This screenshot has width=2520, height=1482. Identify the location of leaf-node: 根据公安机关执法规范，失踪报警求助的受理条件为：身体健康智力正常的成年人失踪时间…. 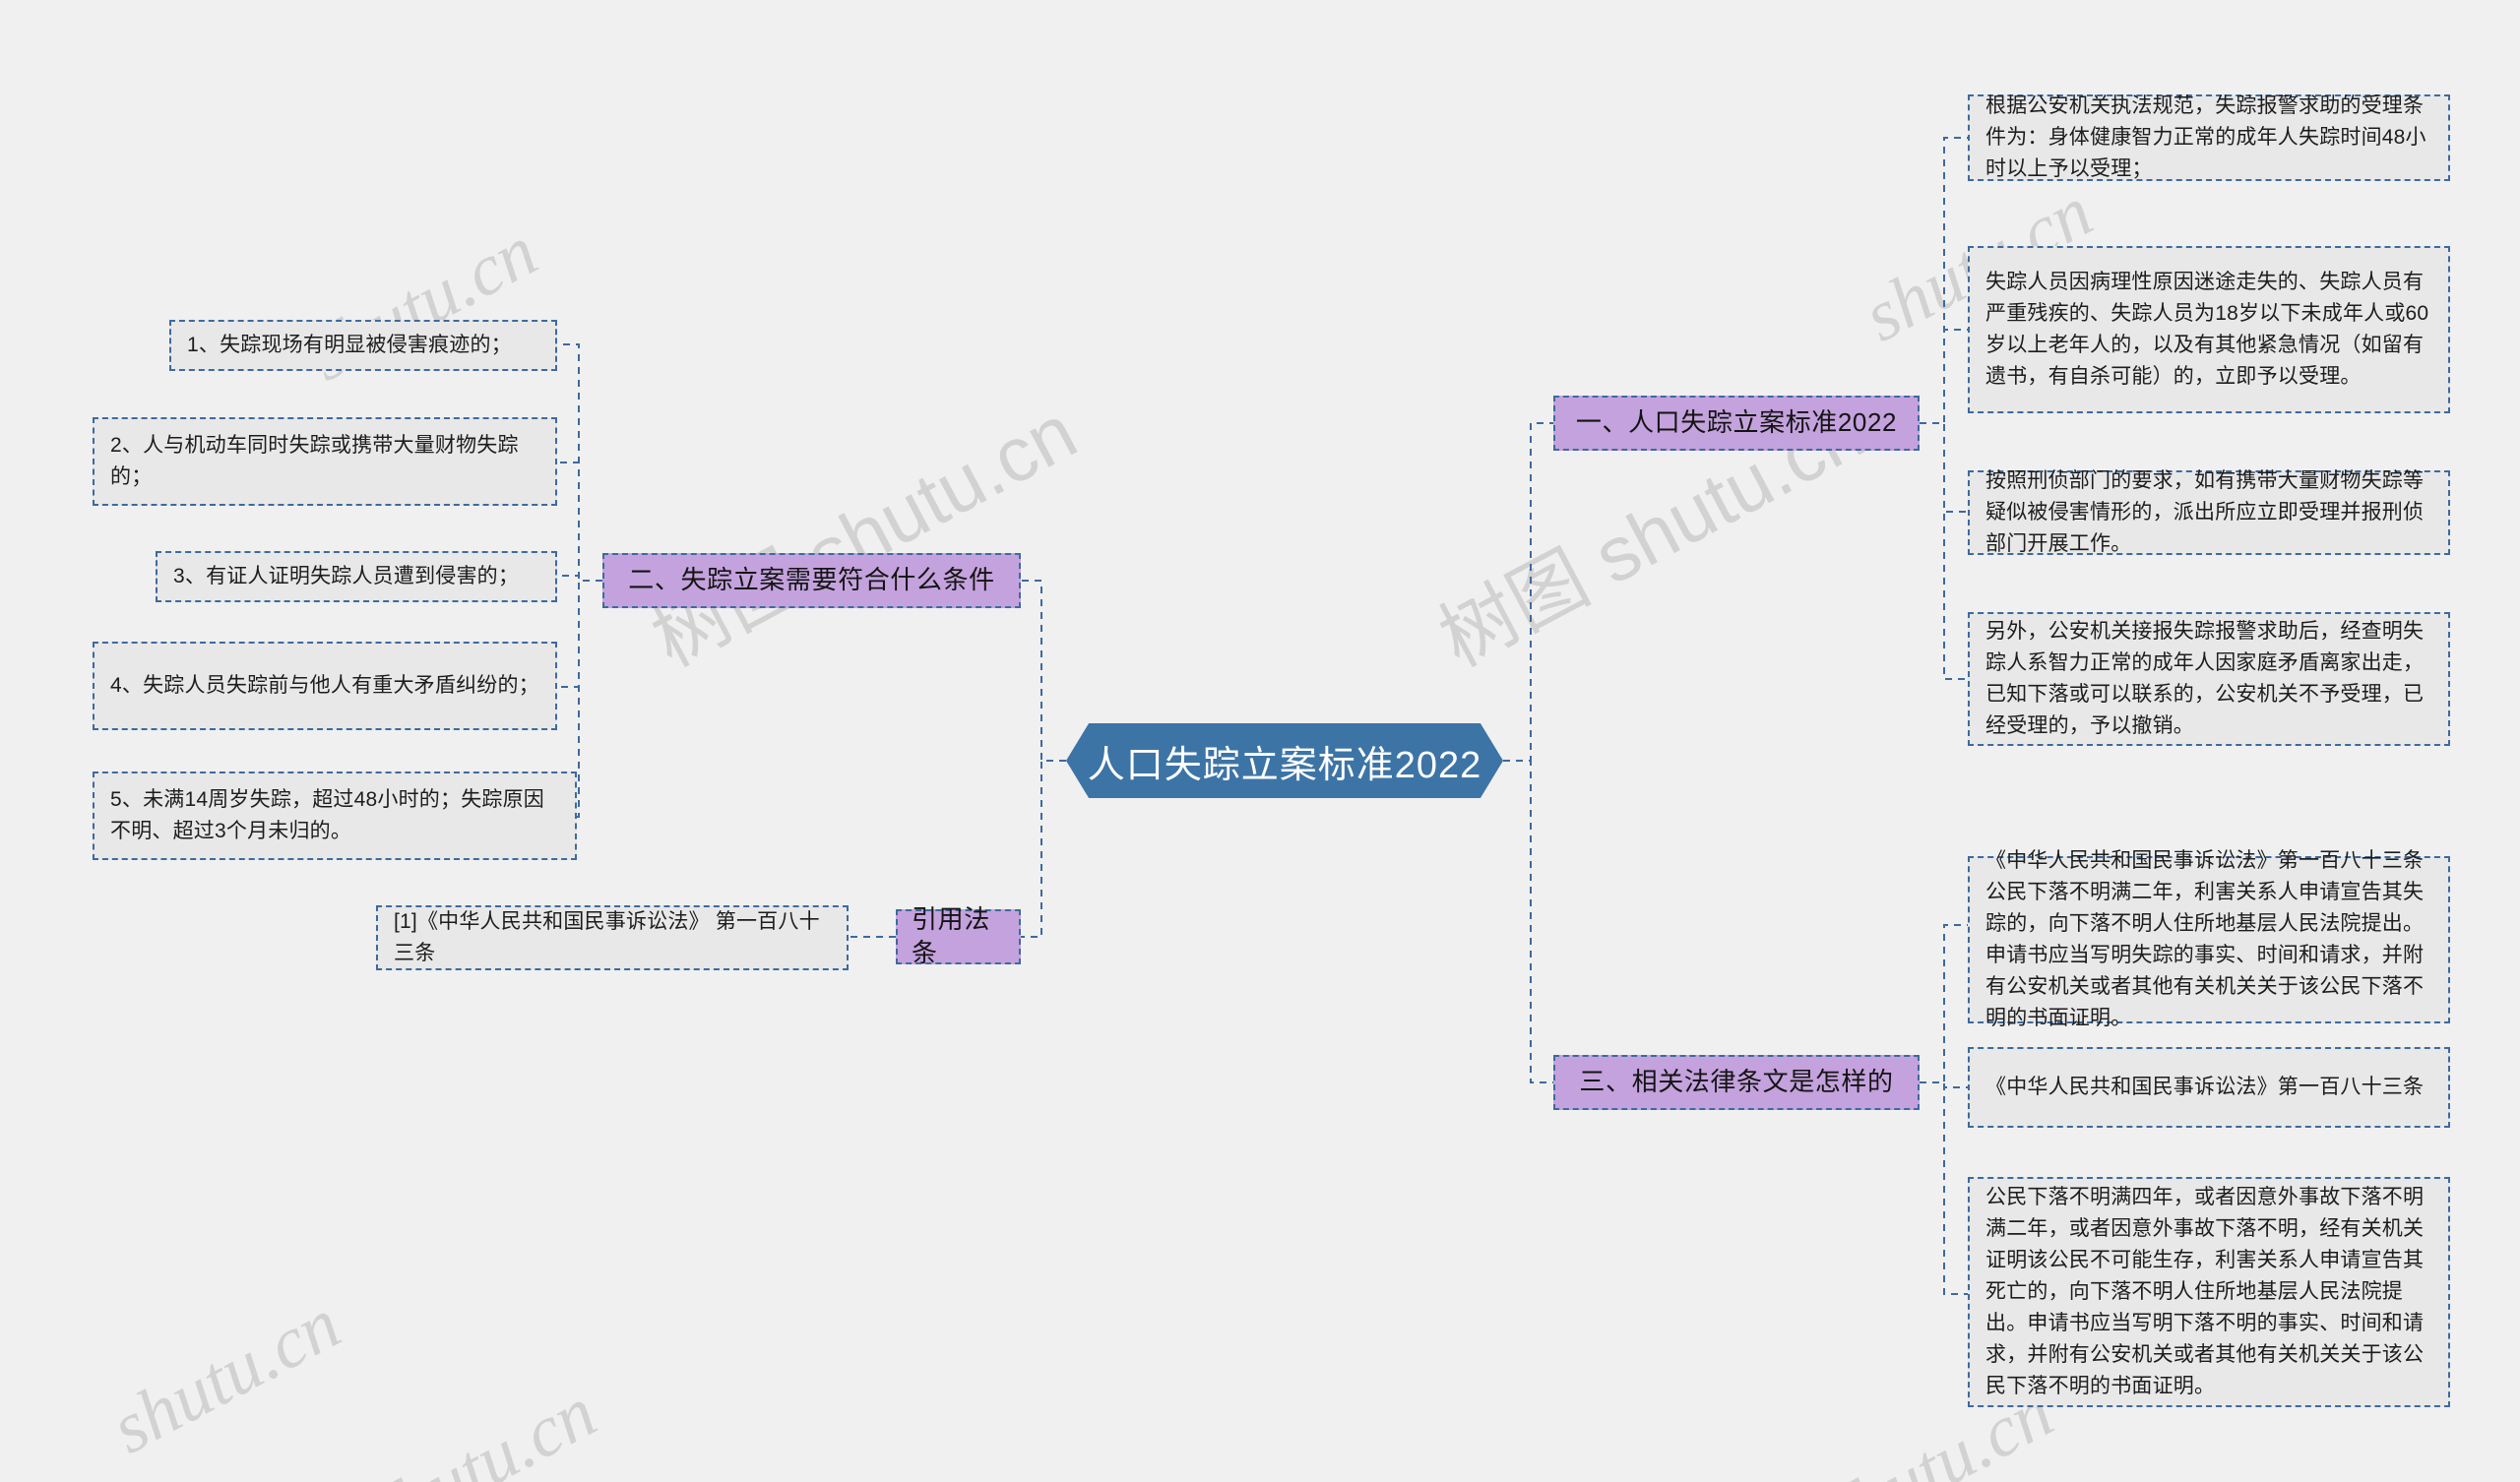
(2209, 137).